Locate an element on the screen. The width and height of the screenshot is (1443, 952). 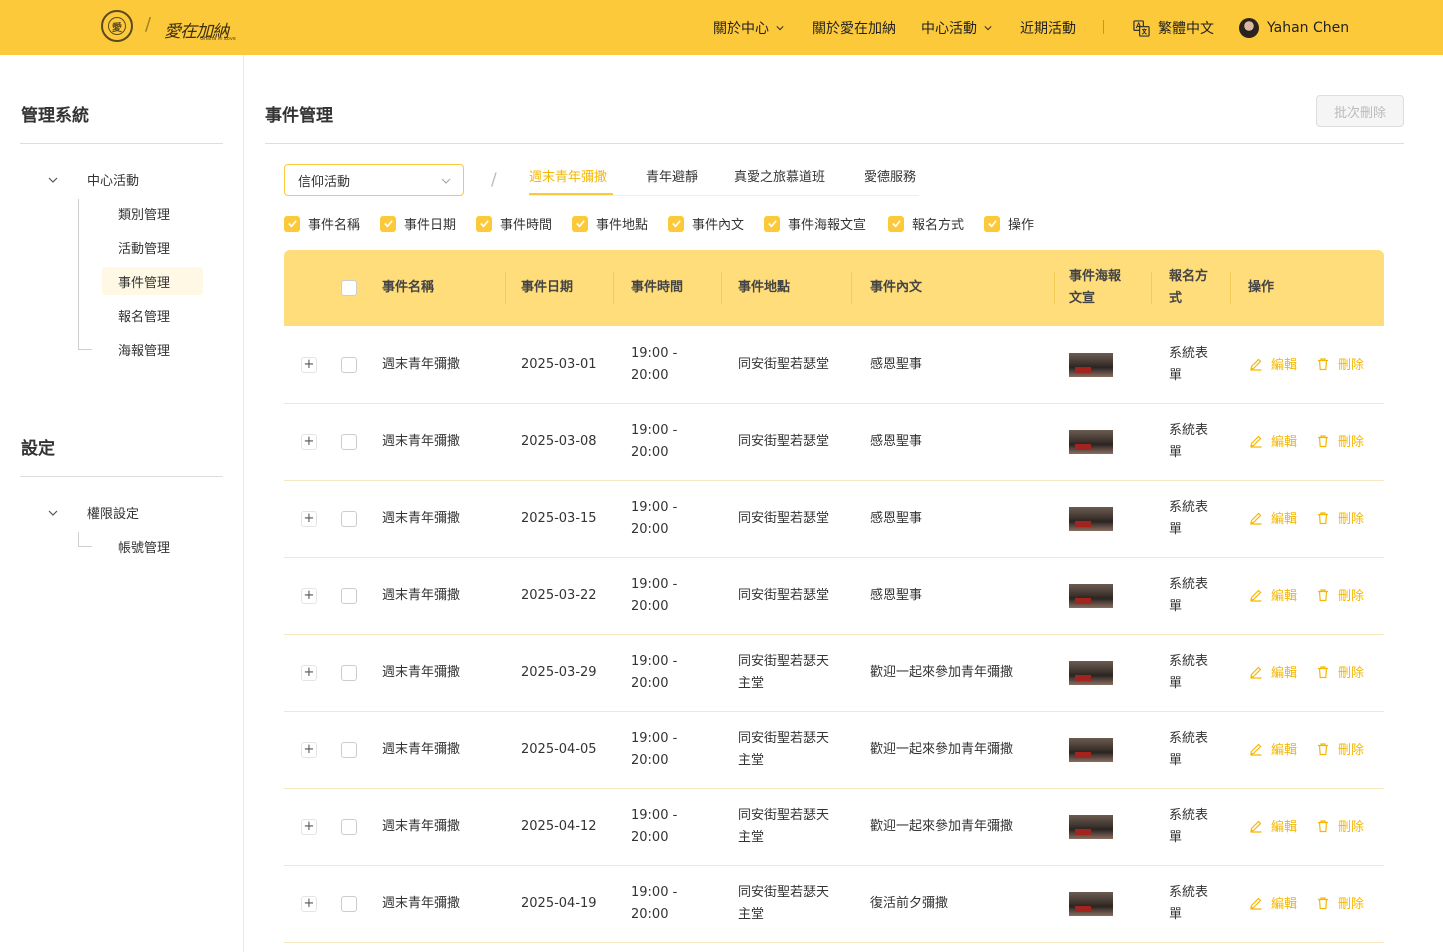
sidebar-item-registration: 報名管理 is located at coordinates (152, 315).